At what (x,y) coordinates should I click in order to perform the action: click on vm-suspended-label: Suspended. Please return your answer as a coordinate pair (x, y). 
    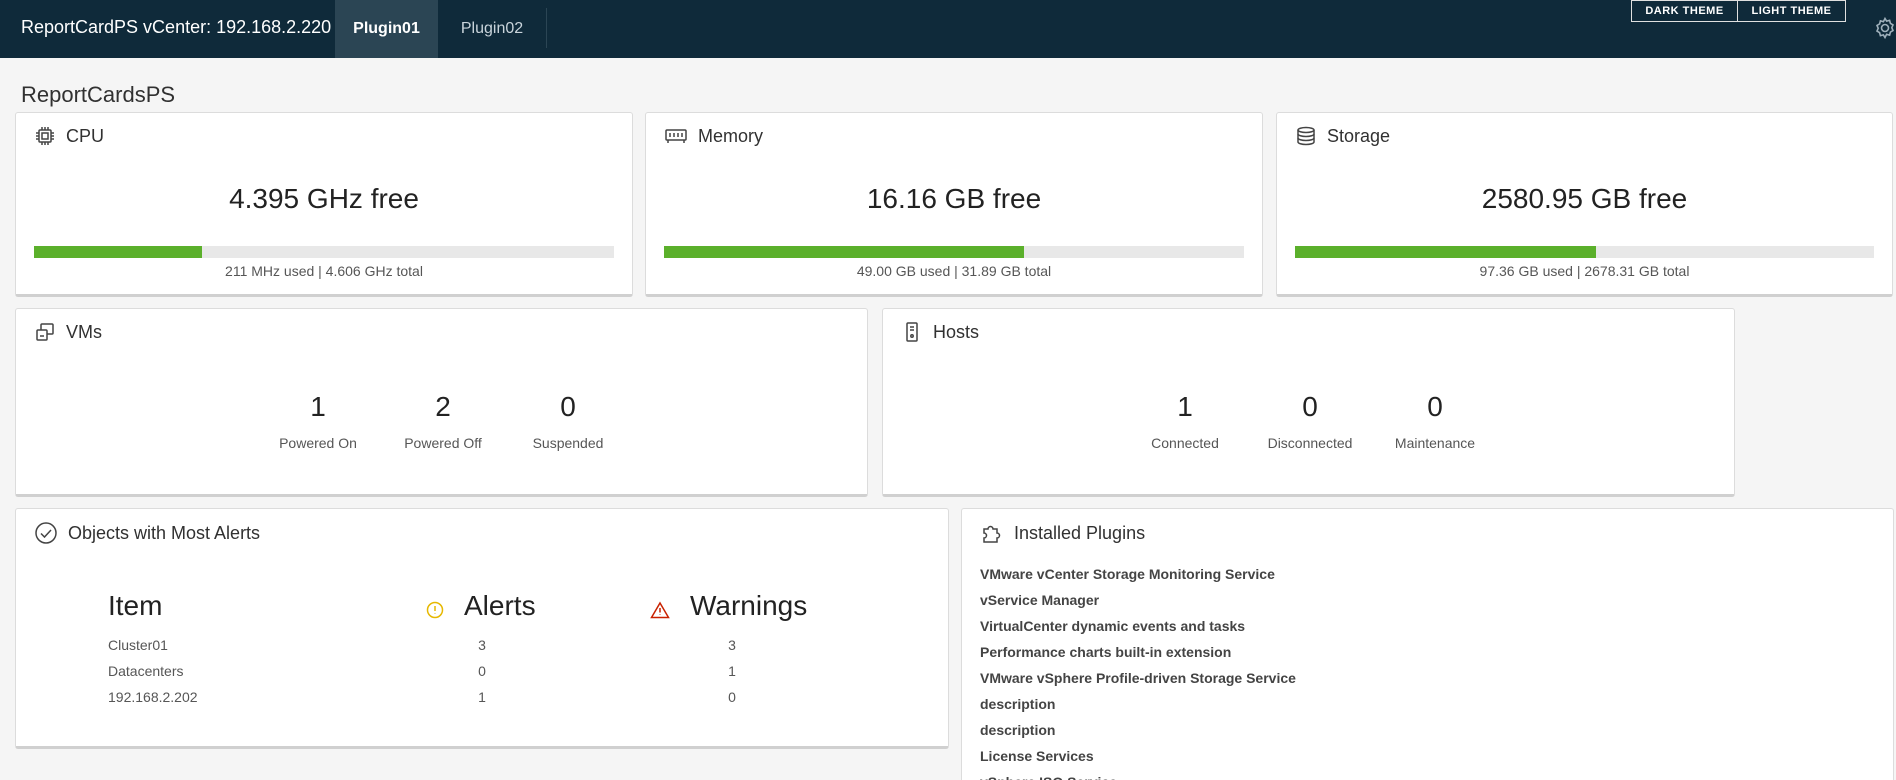
    Looking at the image, I should click on (568, 443).